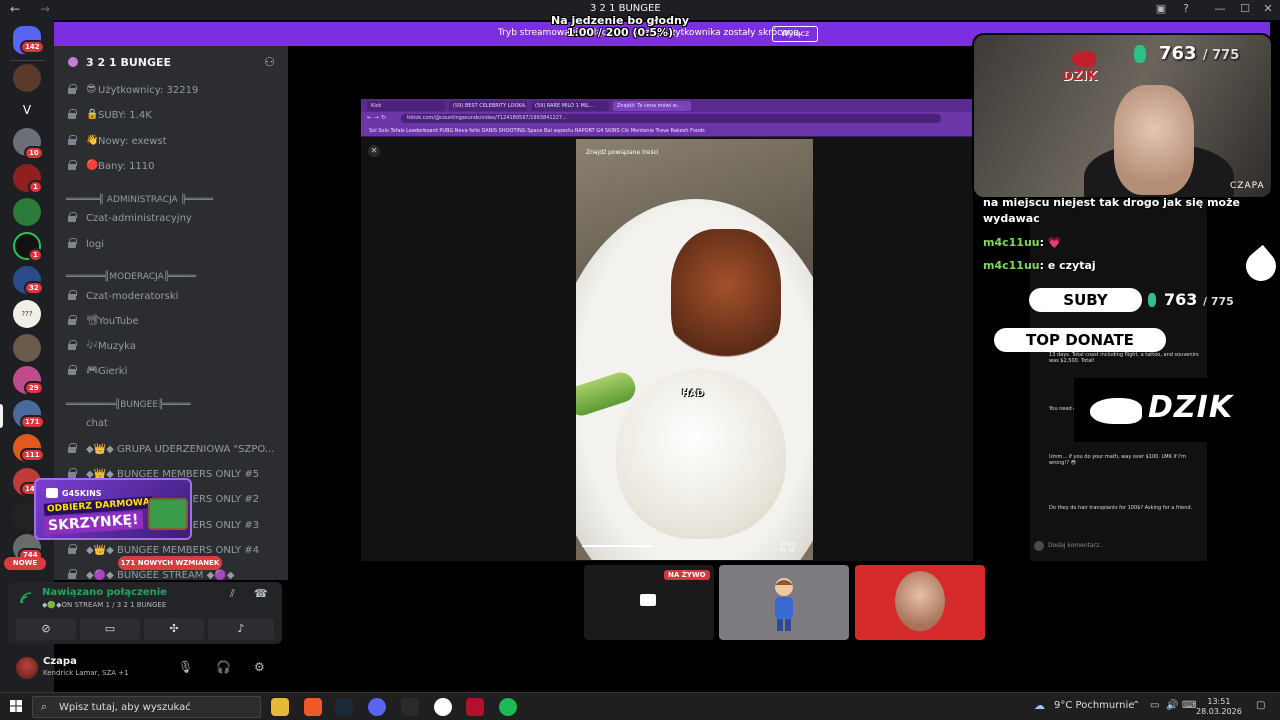 This screenshot has height=720, width=1280. What do you see at coordinates (104, 592) in the screenshot?
I see `voice-status: Nawiązano połączenie` at bounding box center [104, 592].